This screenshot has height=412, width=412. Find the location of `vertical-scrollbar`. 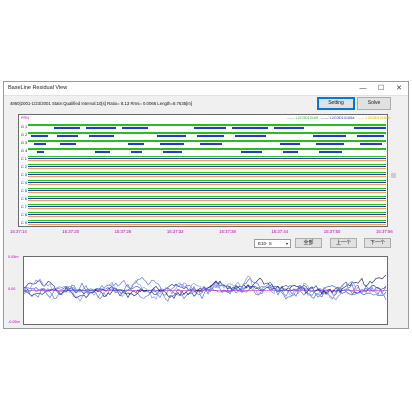

vertical-scrollbar is located at coordinates (393, 170).